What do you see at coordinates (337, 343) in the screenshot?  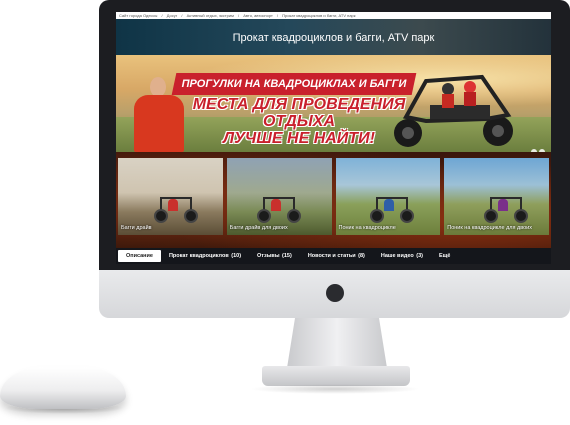 I see `monitor-stand-neck` at bounding box center [337, 343].